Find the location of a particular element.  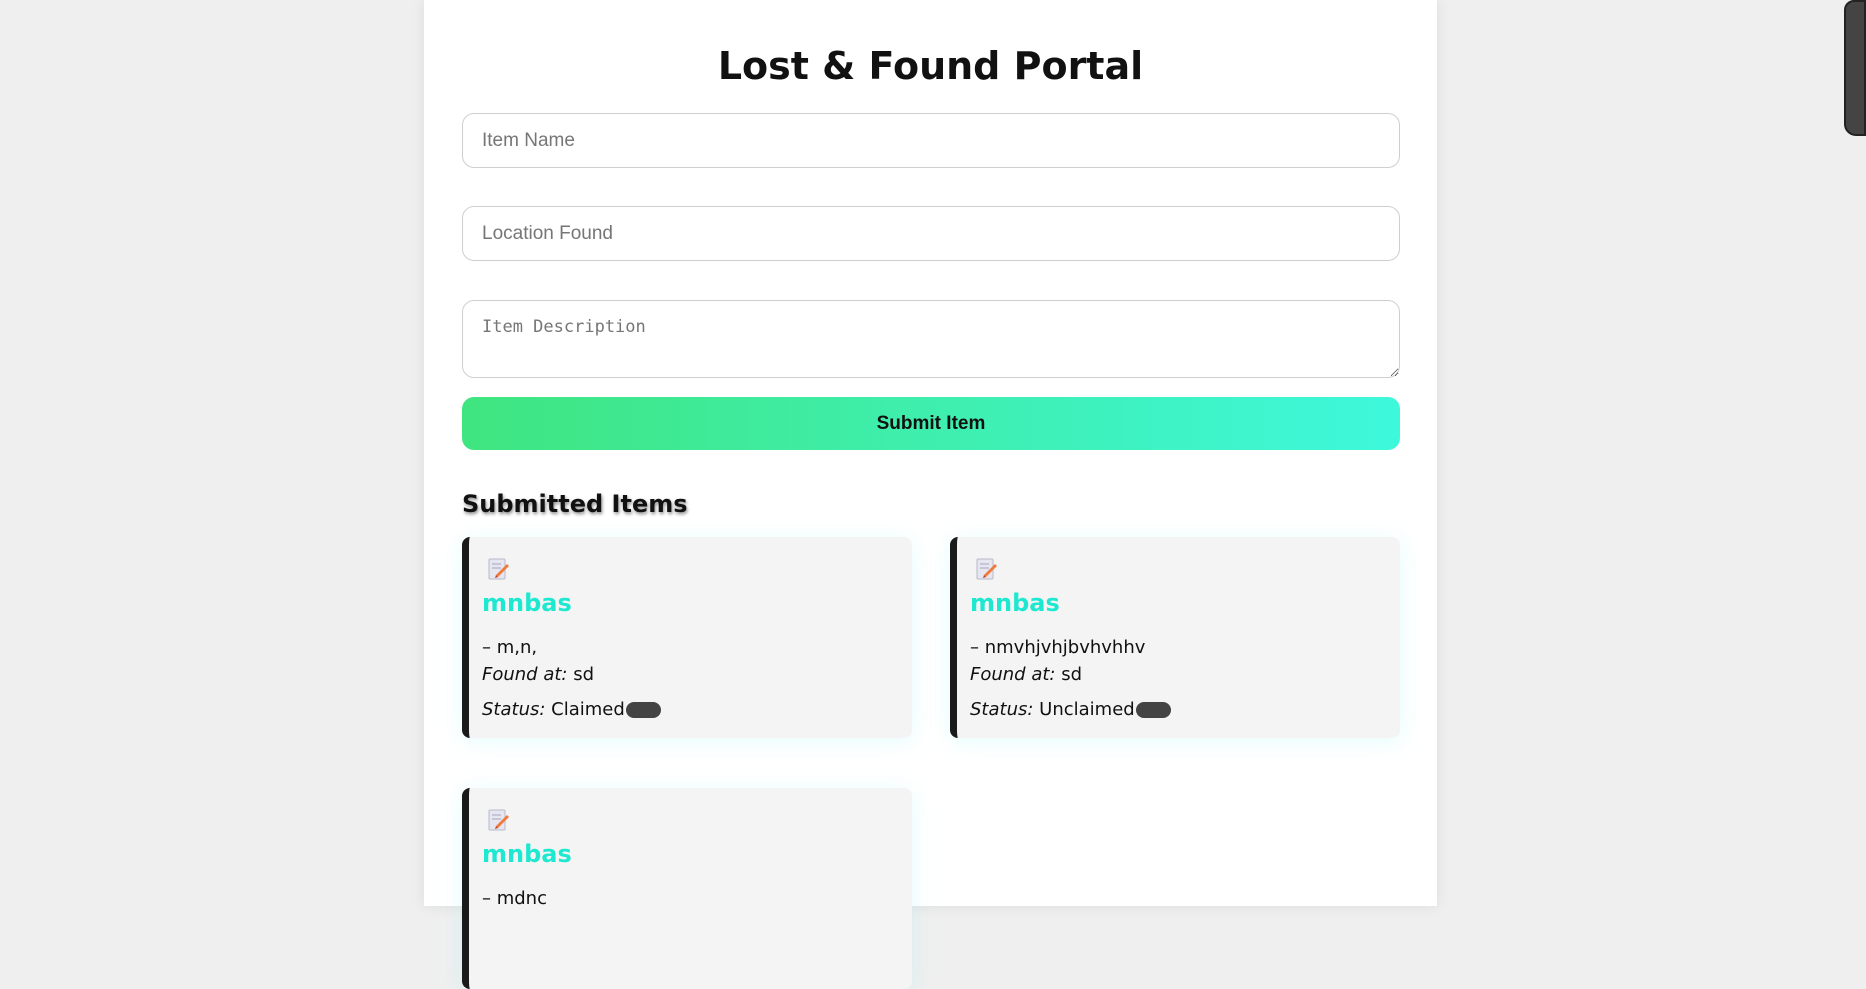

item-status: Status: Unclaimed is located at coordinates (1070, 709).